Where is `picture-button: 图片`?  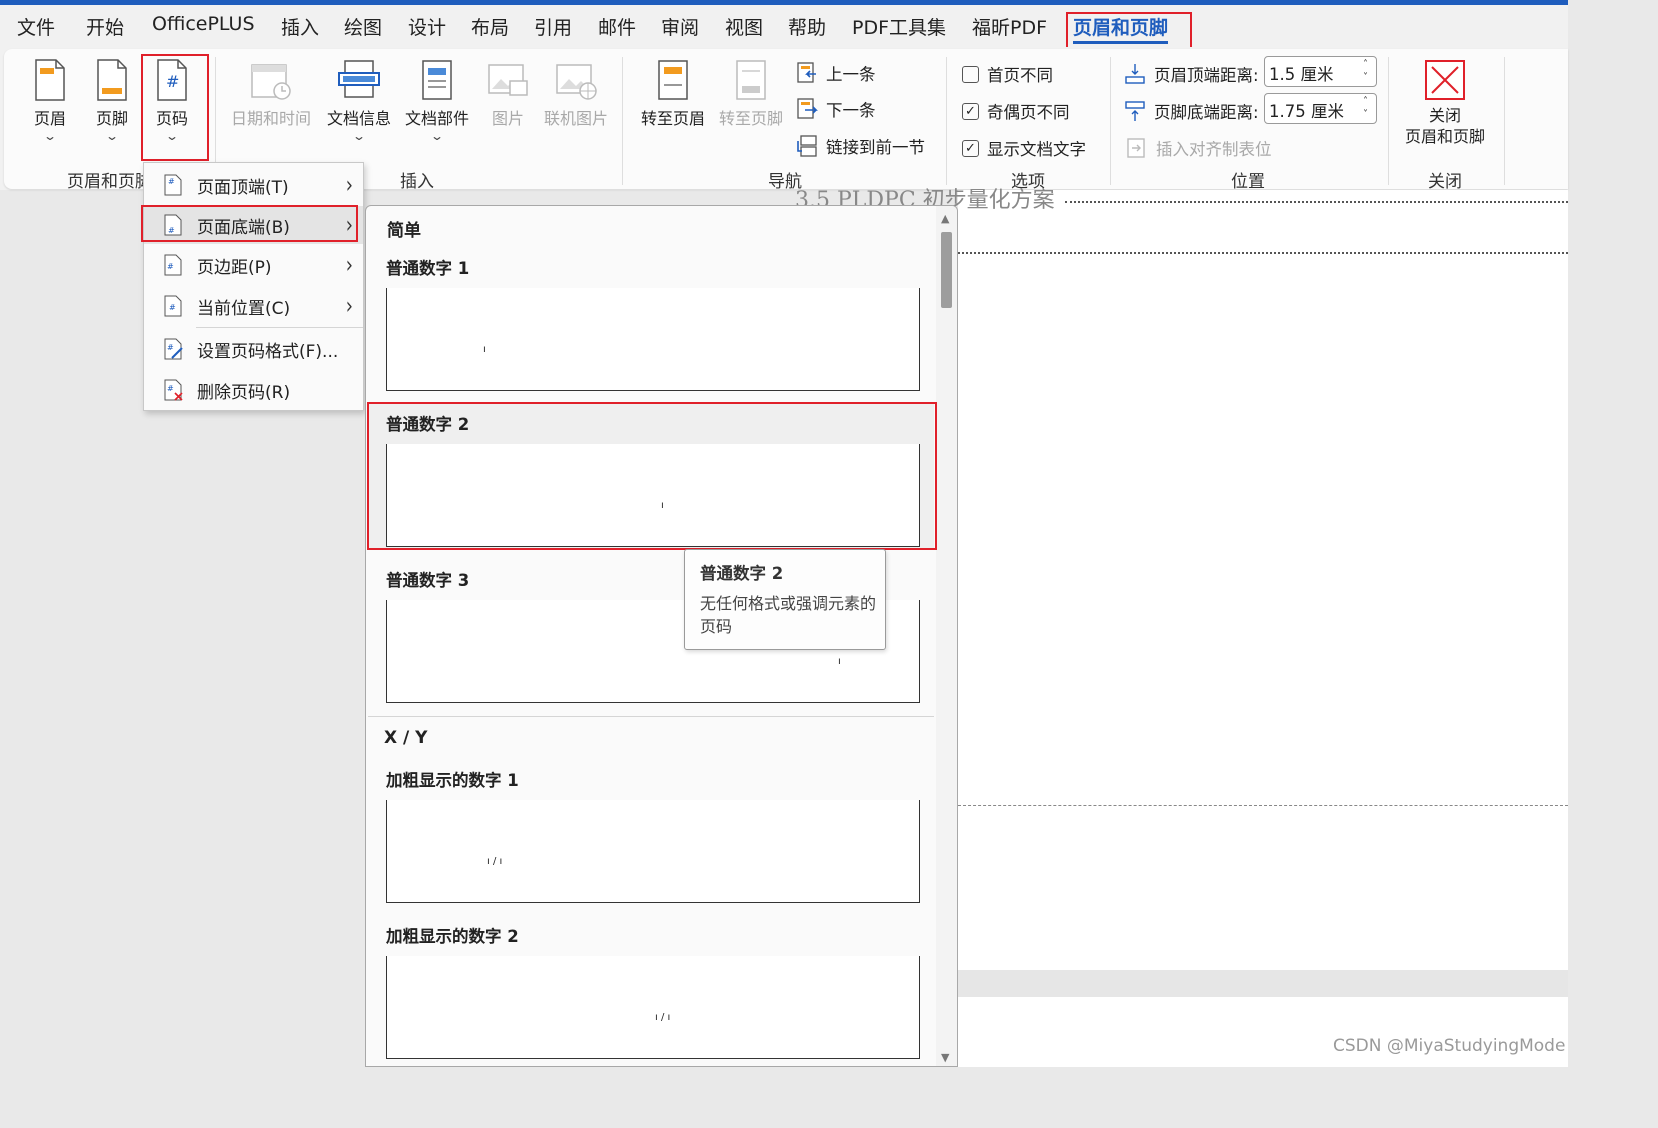 picture-button: 图片 is located at coordinates (508, 94).